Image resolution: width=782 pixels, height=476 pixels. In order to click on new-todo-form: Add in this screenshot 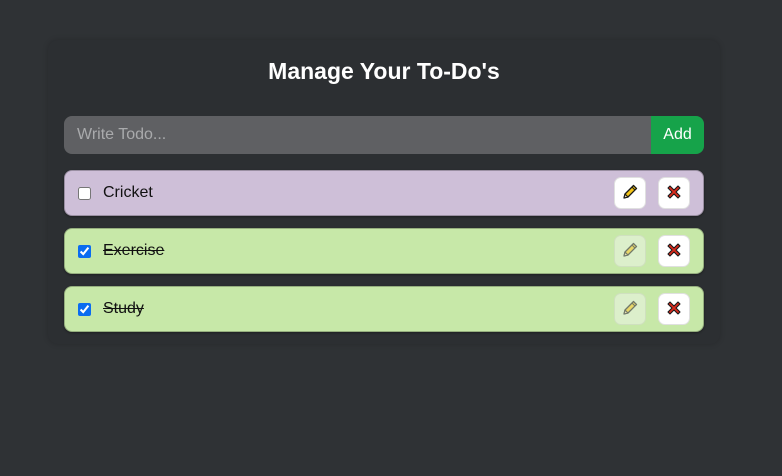, I will do `click(384, 135)`.